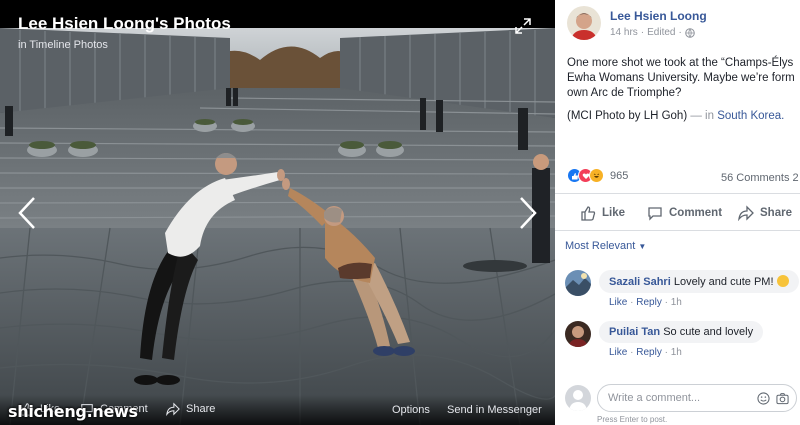  Describe the element at coordinates (632, 419) in the screenshot. I see `press-enter-hint: Press Enter to post.` at that location.